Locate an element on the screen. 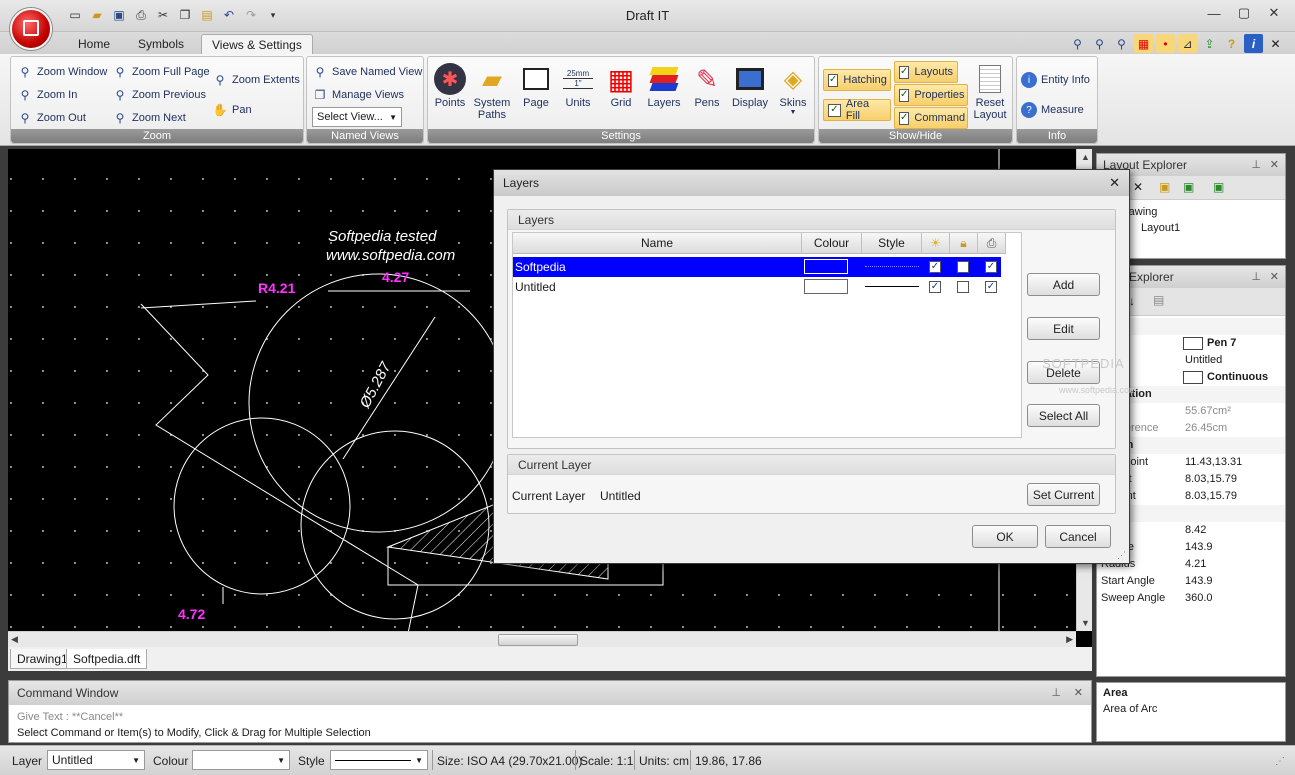 The width and height of the screenshot is (1295, 775). property-row: Start Angle 143.9 is located at coordinates (1191, 581).